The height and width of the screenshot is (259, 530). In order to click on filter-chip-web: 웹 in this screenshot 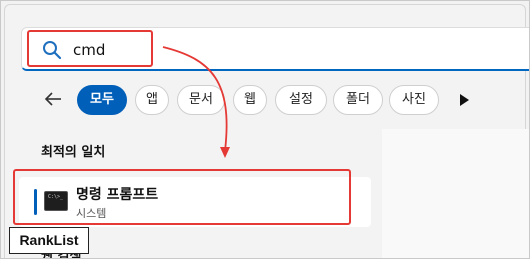, I will do `click(250, 100)`.